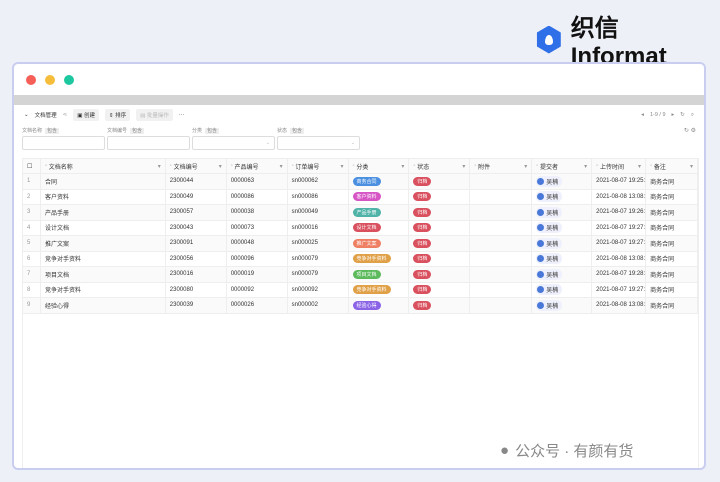 The width and height of the screenshot is (720, 482). What do you see at coordinates (318, 289) in the screenshot?
I see `order-number: sn000092` at bounding box center [318, 289].